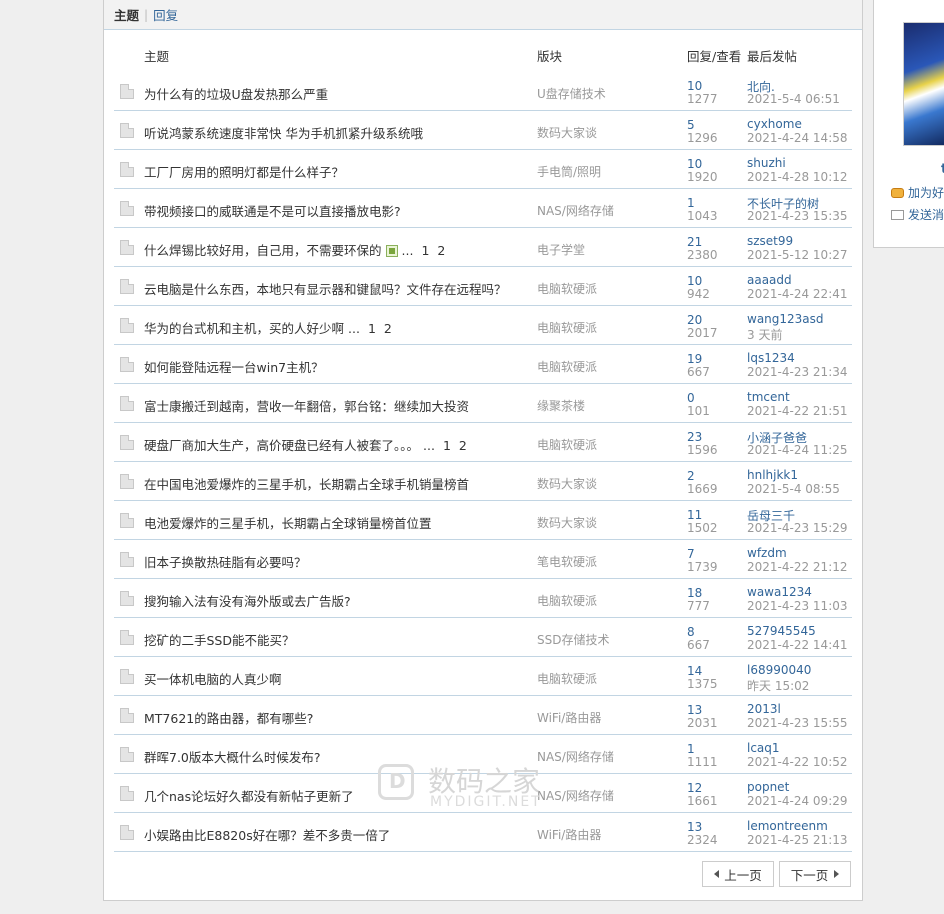 Image resolution: width=944 pixels, height=914 pixels. What do you see at coordinates (815, 874) in the screenshot?
I see `next-page-button: 下一页` at bounding box center [815, 874].